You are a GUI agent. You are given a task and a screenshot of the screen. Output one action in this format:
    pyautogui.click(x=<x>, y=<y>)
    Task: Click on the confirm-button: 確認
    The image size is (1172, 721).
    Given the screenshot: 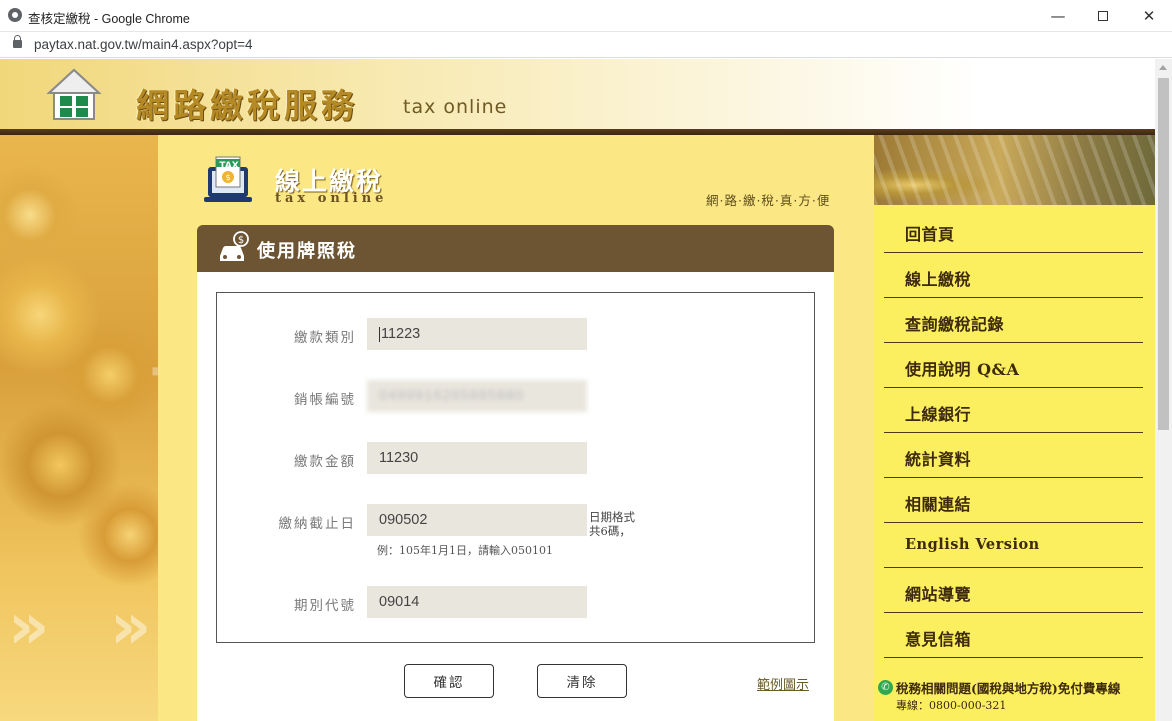 What is the action you would take?
    pyautogui.click(x=449, y=681)
    